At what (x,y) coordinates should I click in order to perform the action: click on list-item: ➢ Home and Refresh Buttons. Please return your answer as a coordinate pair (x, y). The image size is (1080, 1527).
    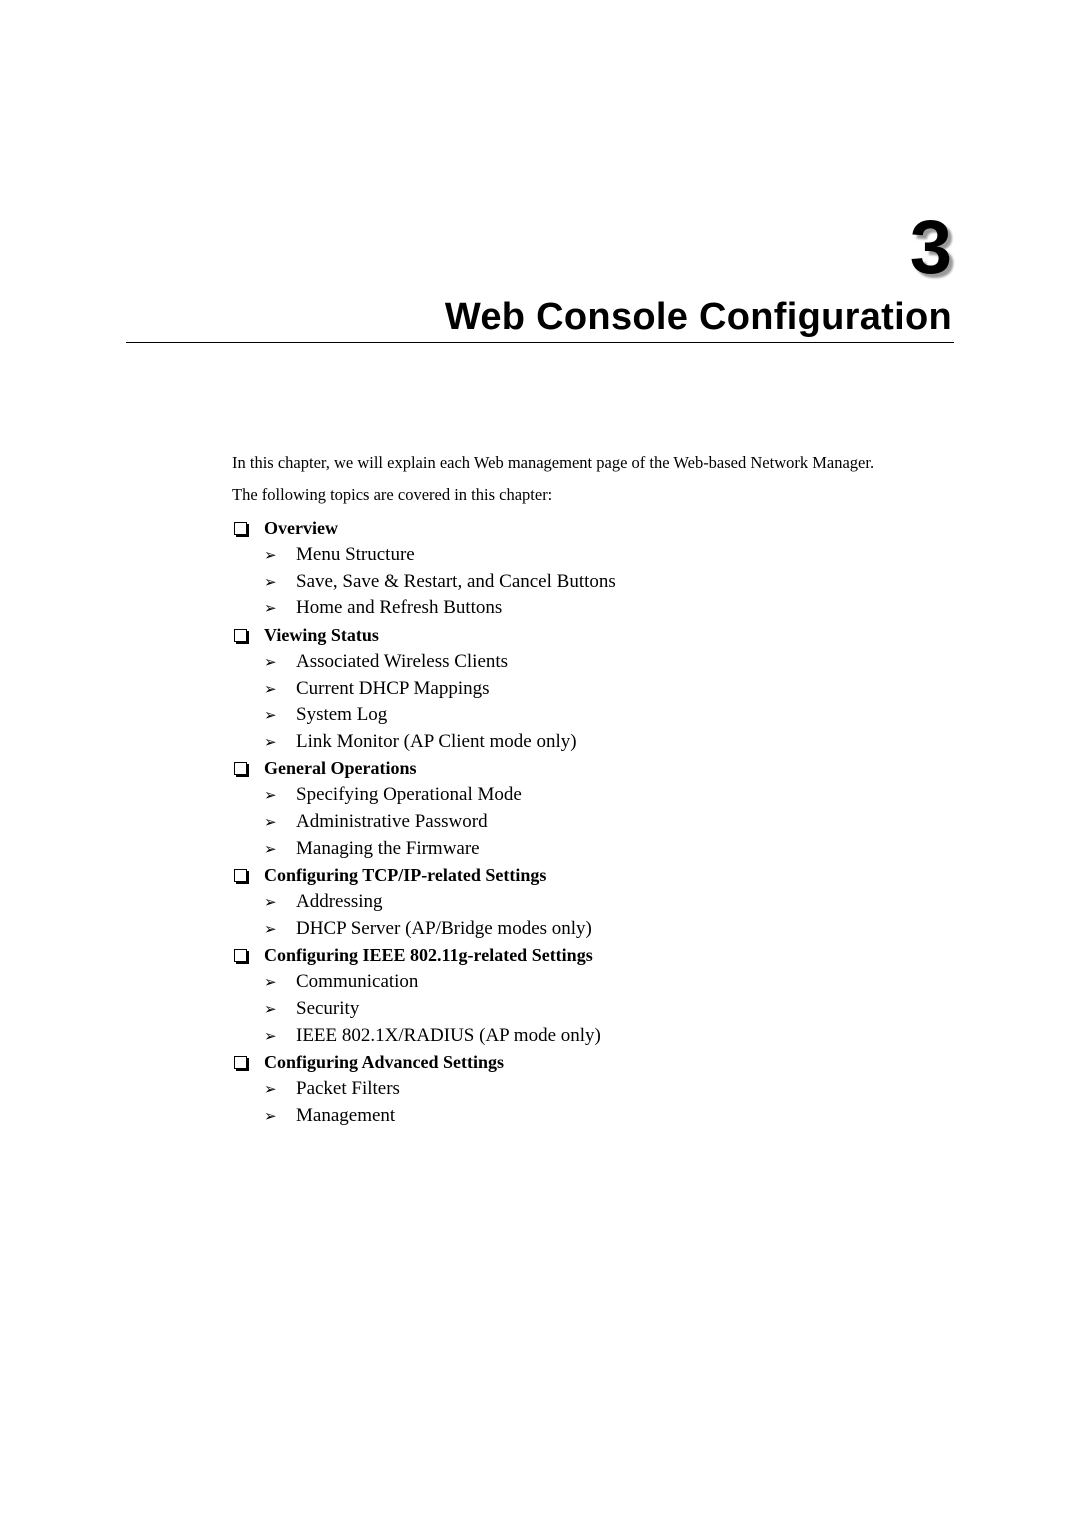
    Looking at the image, I should click on (424, 608).